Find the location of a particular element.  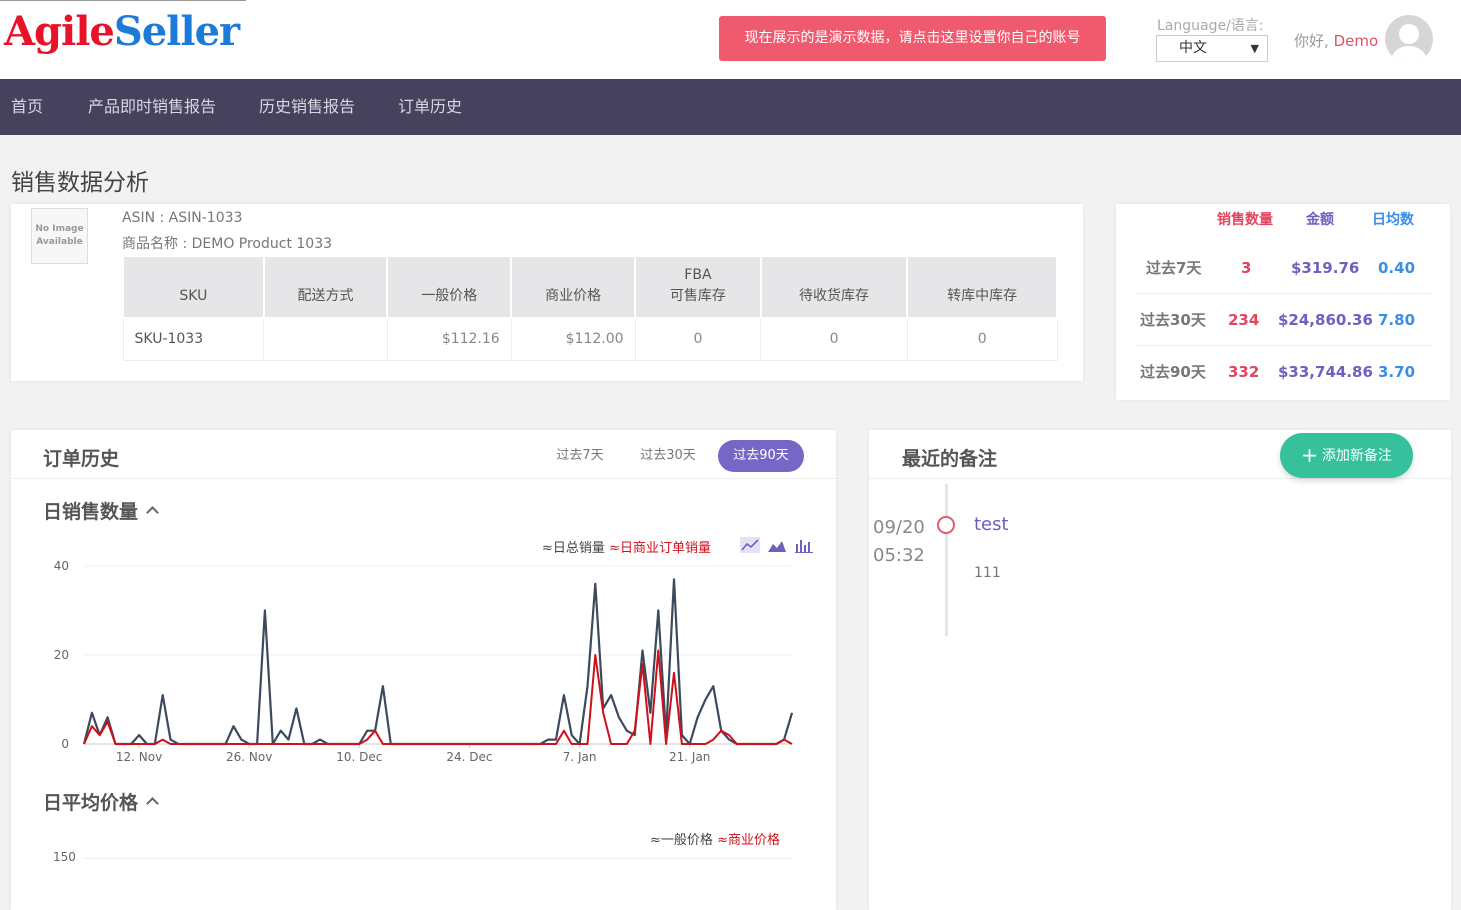

product-name: 商品名称 : DEMO Product 1033 is located at coordinates (227, 244).